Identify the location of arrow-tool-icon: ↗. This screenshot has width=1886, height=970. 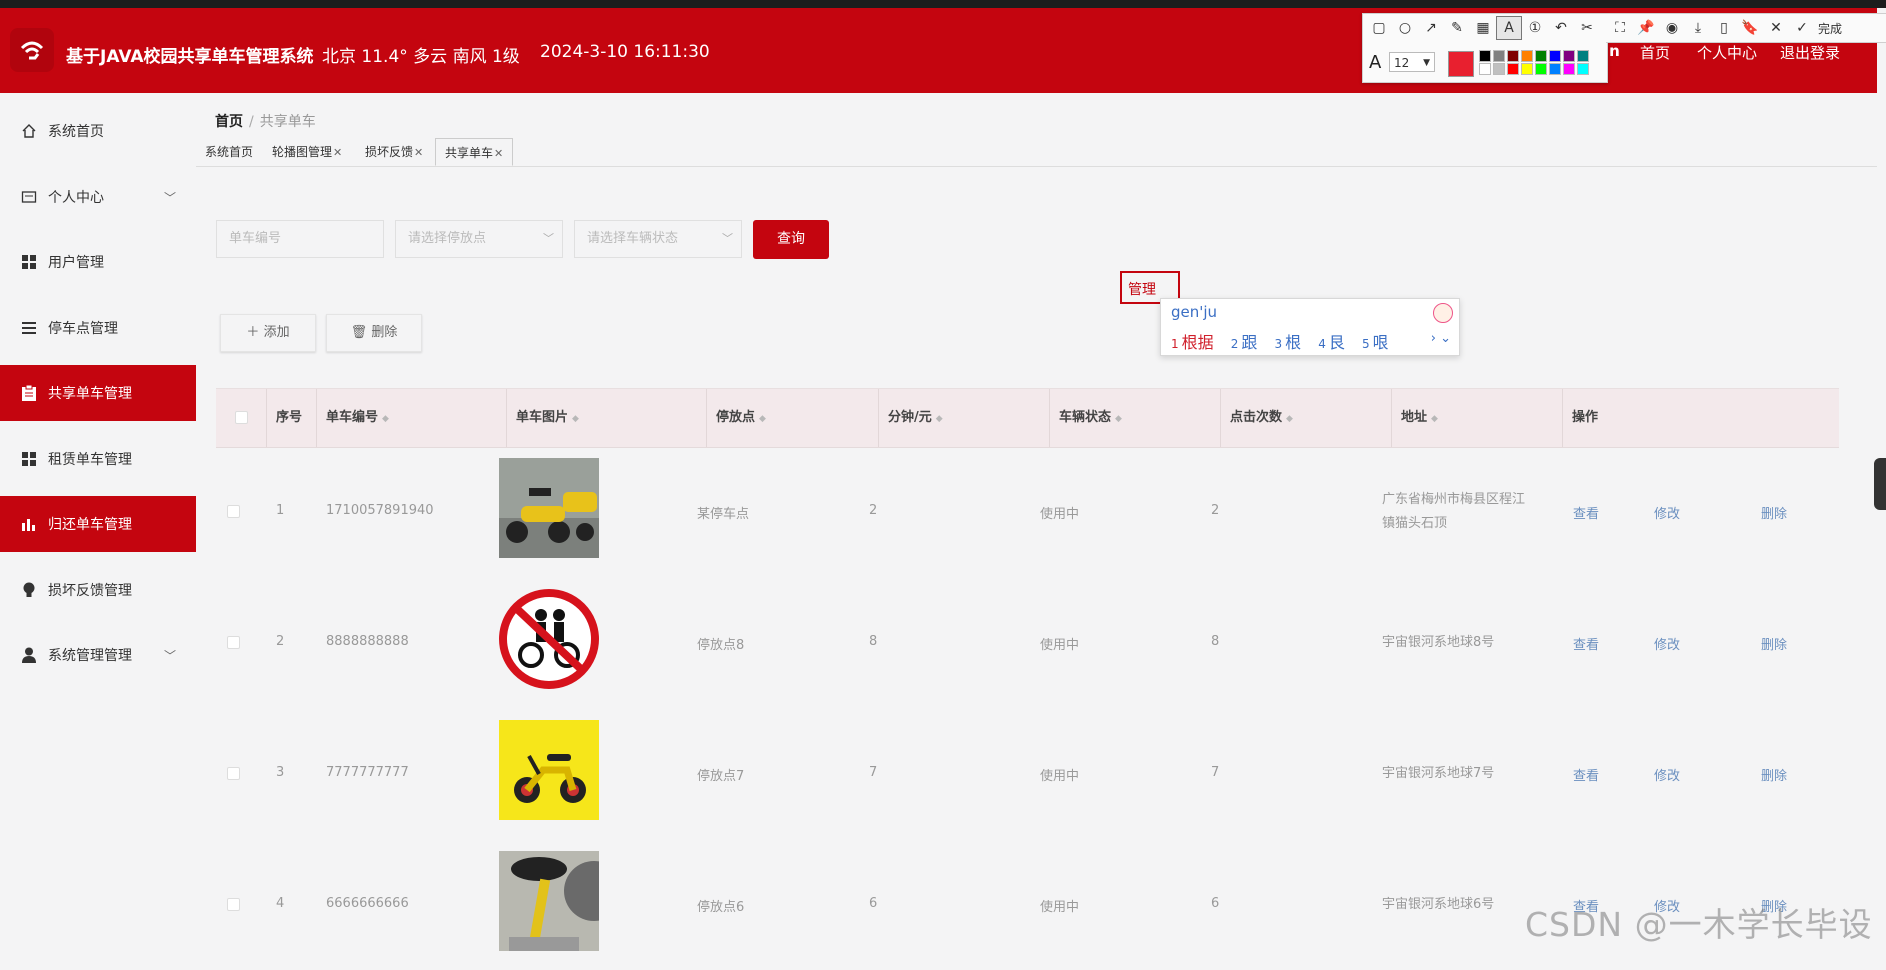
(1431, 28).